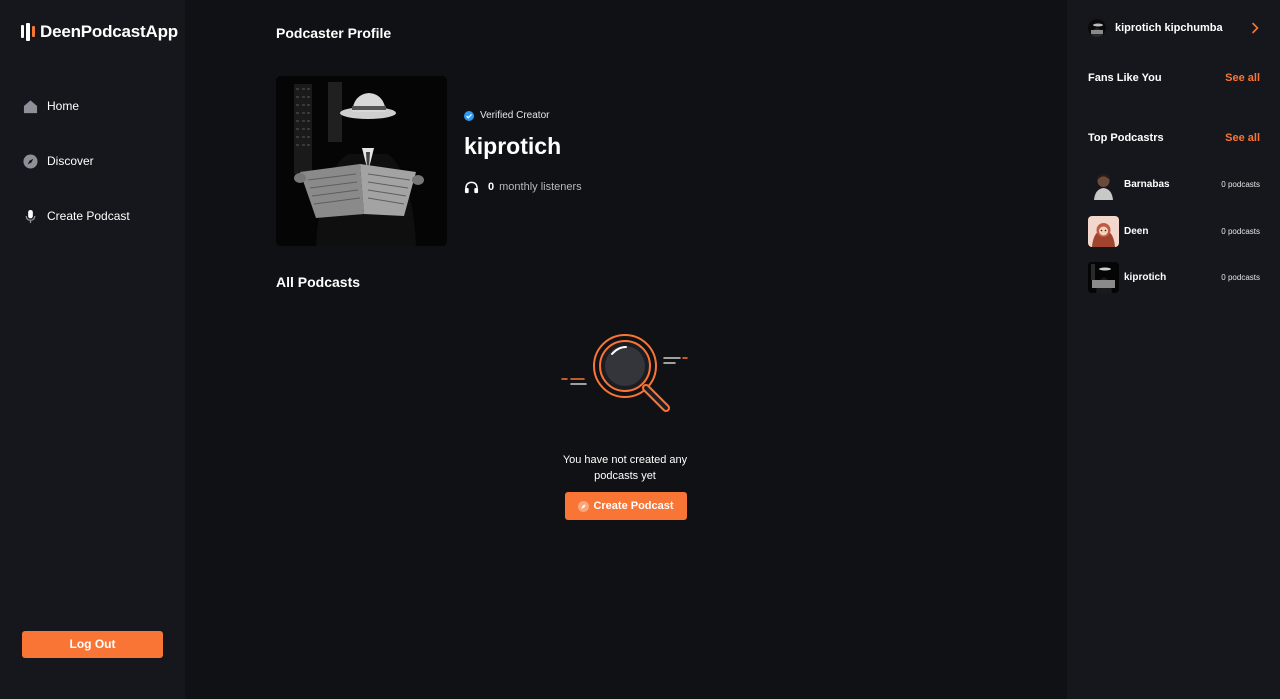  Describe the element at coordinates (1174, 184) in the screenshot. I see `podcaster-row-barnabas: Barnabas 0 podcasts` at that location.